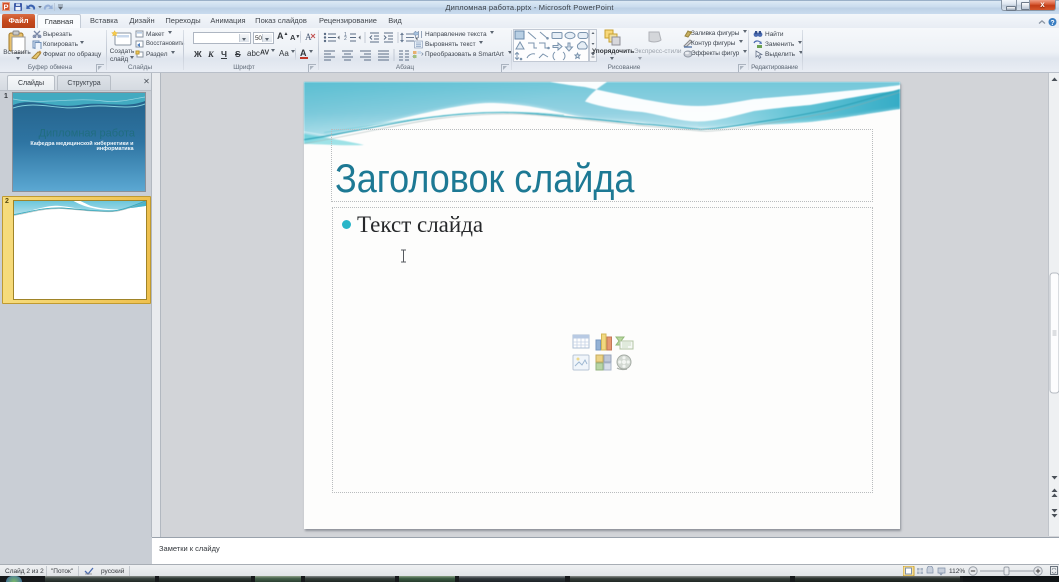 The height and width of the screenshot is (582, 1059). Describe the element at coordinates (345, 39) in the screenshot. I see `svg-text: 2` at that location.